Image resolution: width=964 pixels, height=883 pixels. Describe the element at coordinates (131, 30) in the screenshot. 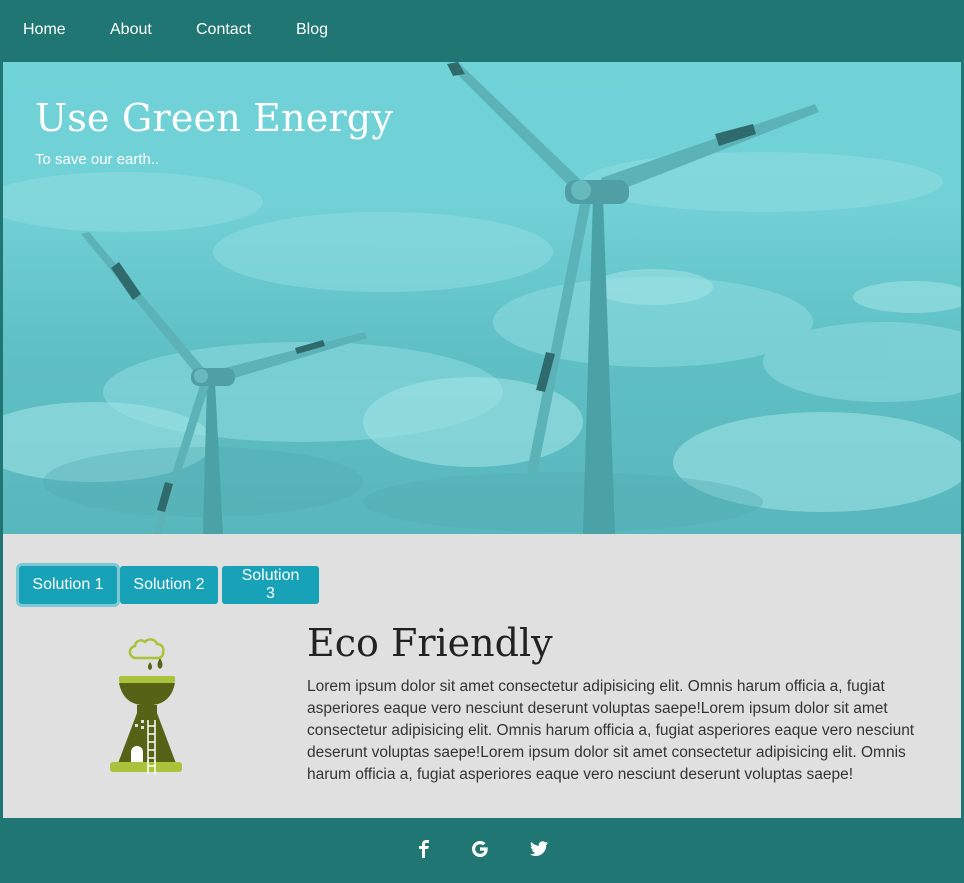

I see `nav-about-link: About` at that location.